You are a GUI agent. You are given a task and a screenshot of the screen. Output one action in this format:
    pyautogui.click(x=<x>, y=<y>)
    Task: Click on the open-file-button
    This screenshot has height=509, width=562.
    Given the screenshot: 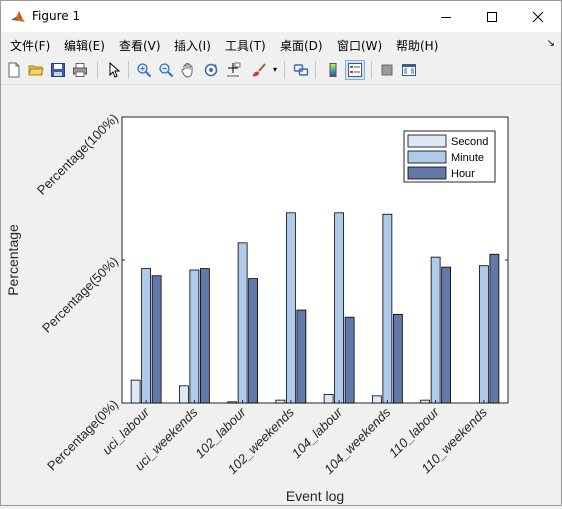 What is the action you would take?
    pyautogui.click(x=36, y=70)
    